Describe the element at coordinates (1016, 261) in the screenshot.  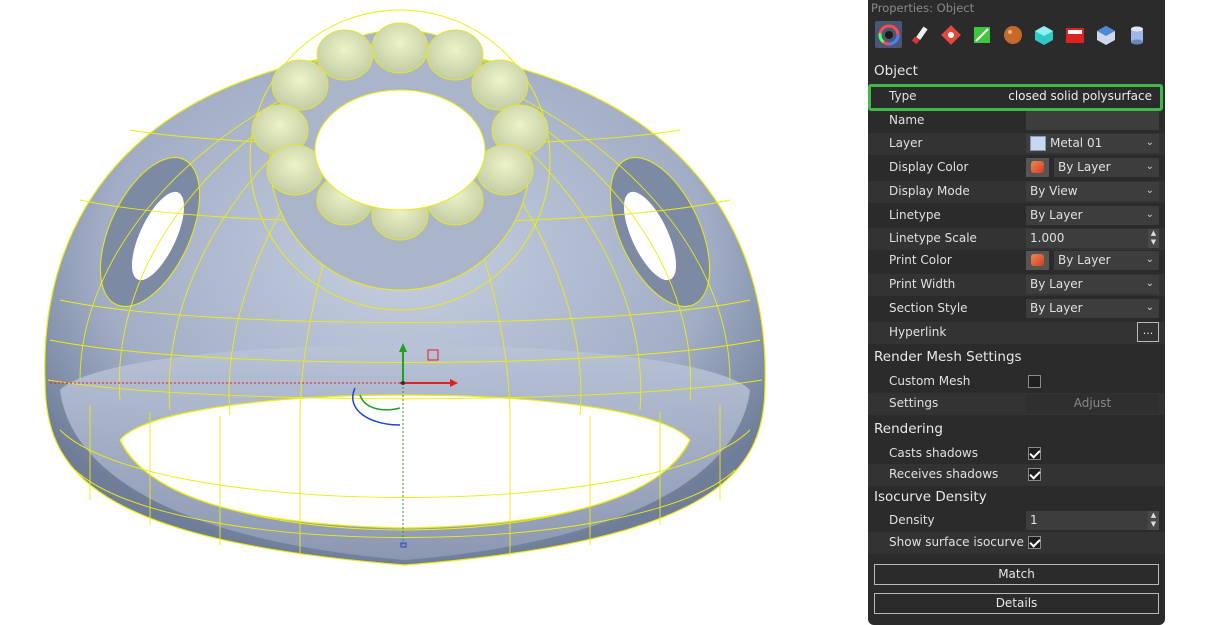
I see `row-print-color: Print Color By Layer ⌄` at that location.